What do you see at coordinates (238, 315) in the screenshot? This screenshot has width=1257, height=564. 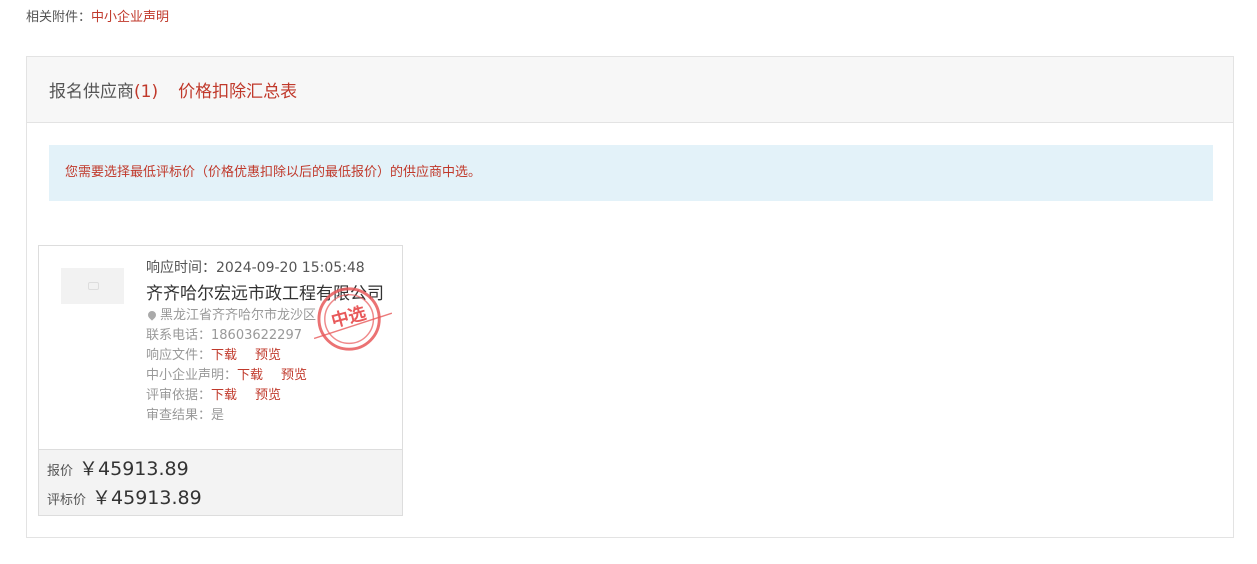 I see `address-text: 黑龙江省齐齐哈尔市龙沙区` at bounding box center [238, 315].